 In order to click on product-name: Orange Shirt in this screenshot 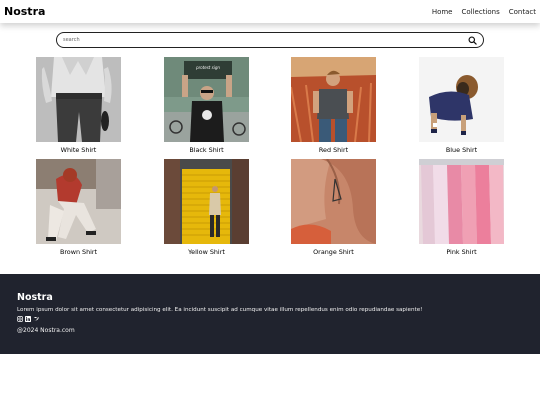, I will do `click(333, 252)`.